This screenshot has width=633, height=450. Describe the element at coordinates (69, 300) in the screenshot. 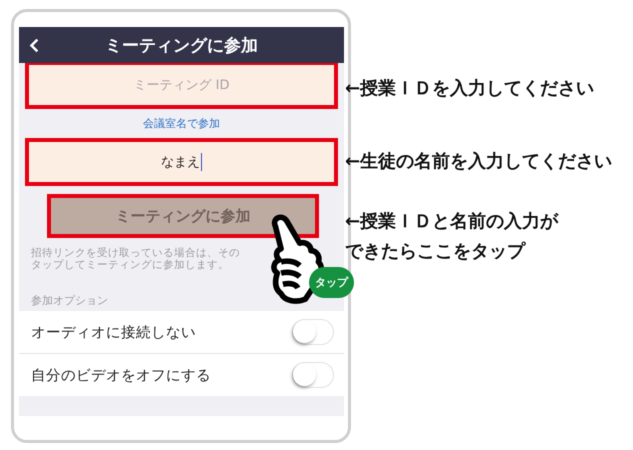

I see `section-heading: 参加オプション` at that location.